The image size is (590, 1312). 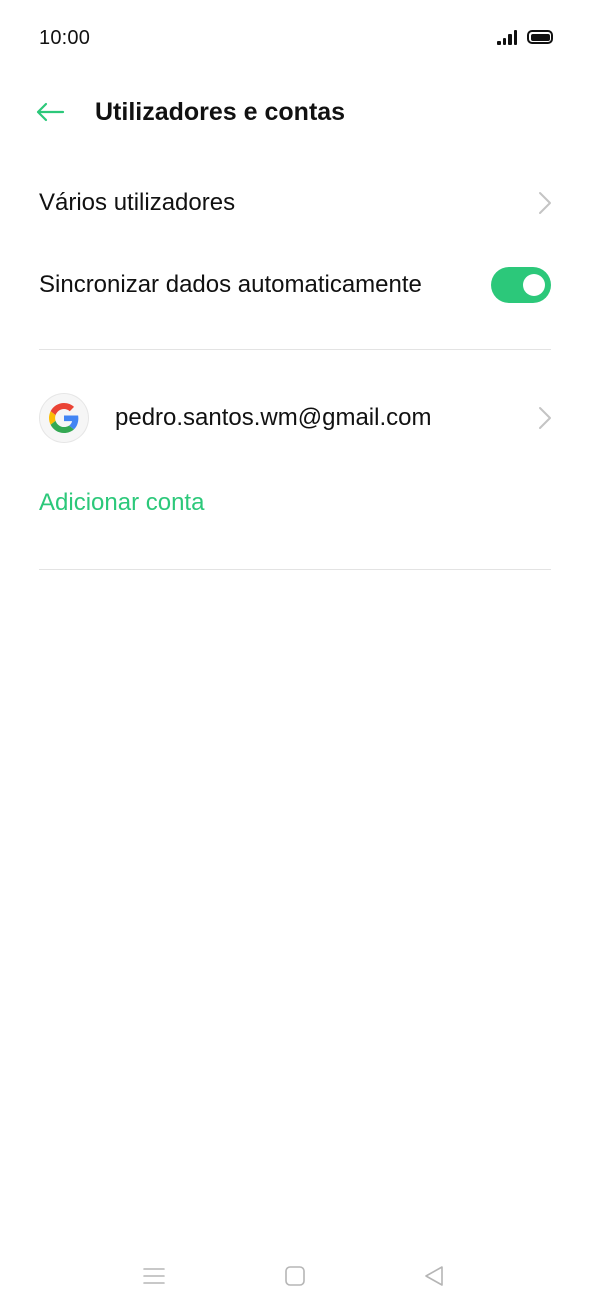 I want to click on google-icon, so click(x=64, y=418).